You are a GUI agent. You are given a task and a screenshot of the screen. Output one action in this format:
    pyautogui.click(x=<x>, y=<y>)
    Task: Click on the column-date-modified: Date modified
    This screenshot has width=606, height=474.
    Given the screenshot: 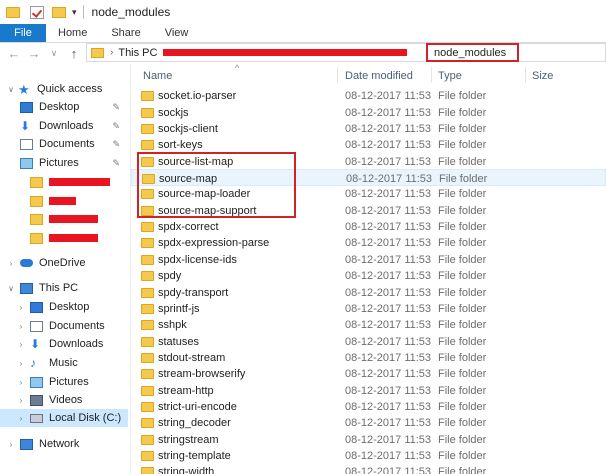 What is the action you would take?
    pyautogui.click(x=379, y=76)
    